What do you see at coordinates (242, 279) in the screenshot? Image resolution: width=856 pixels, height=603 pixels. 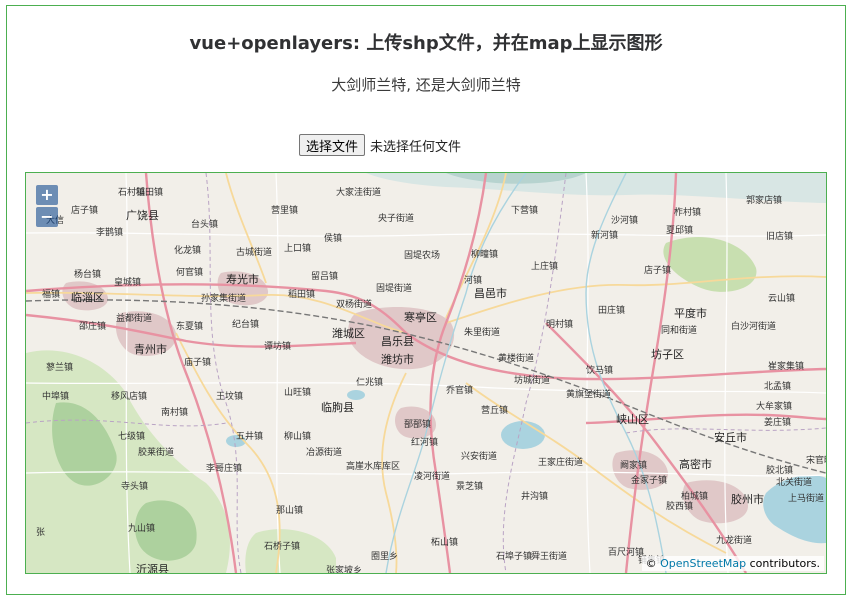 I see `city-label: 寿光市` at bounding box center [242, 279].